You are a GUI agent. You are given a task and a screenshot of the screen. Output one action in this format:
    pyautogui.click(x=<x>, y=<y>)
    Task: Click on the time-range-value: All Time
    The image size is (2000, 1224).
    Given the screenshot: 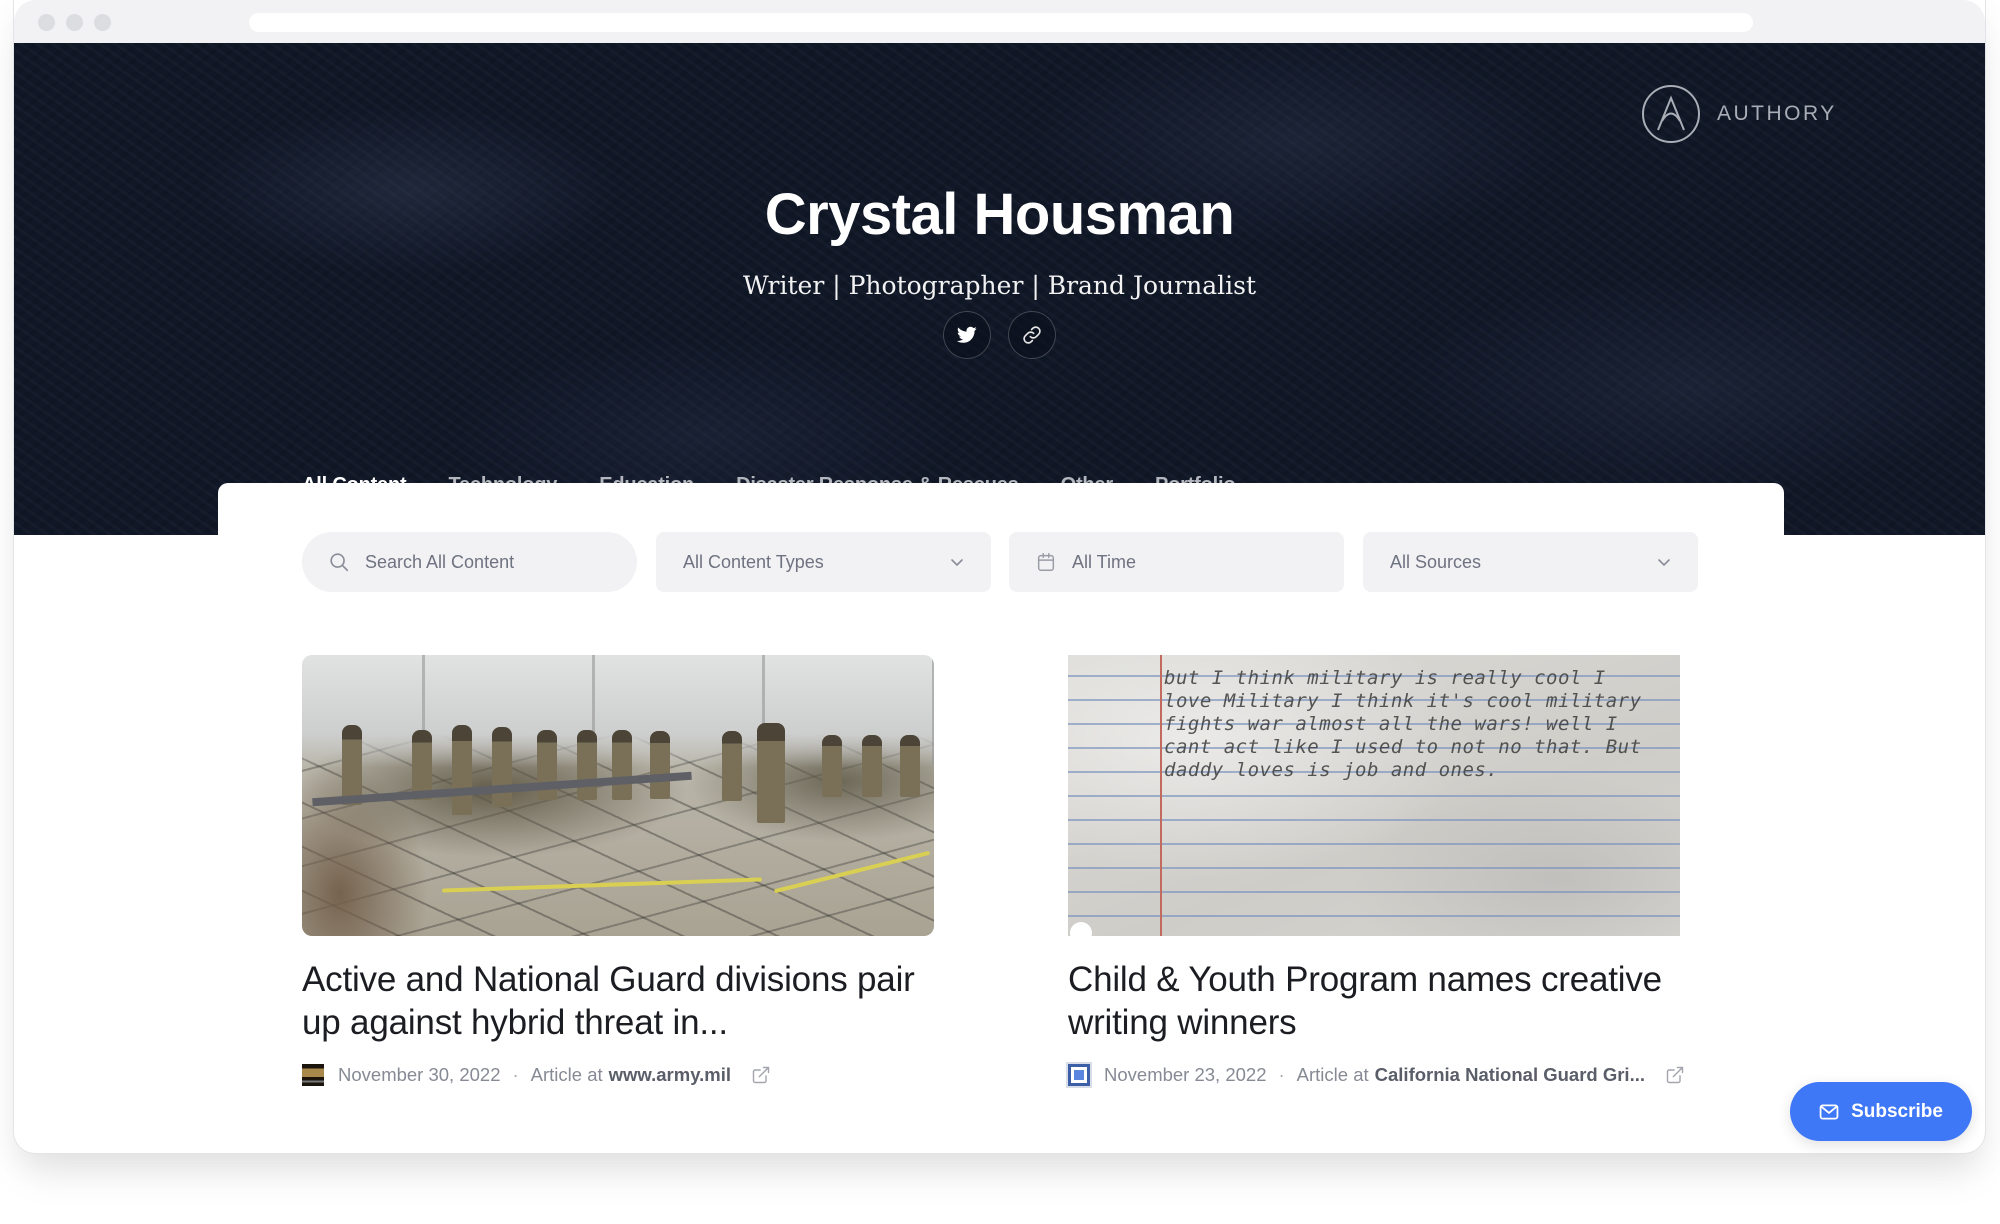 What is the action you would take?
    pyautogui.click(x=1104, y=561)
    